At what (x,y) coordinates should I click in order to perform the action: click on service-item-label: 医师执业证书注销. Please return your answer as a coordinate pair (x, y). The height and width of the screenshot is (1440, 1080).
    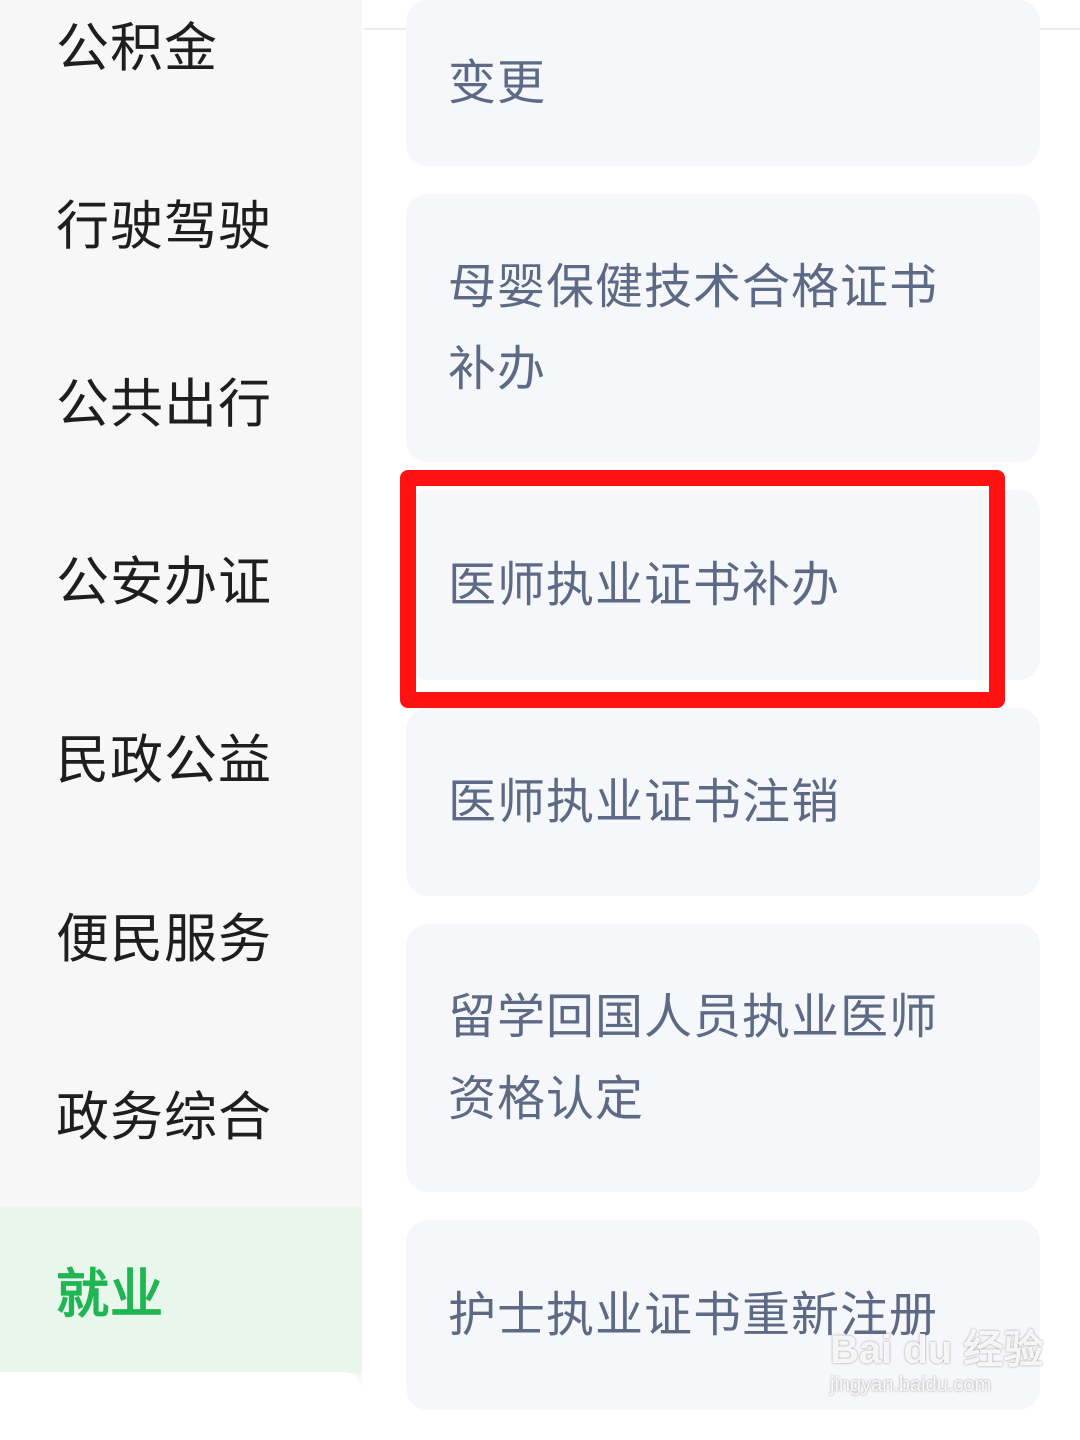
    Looking at the image, I should click on (644, 802).